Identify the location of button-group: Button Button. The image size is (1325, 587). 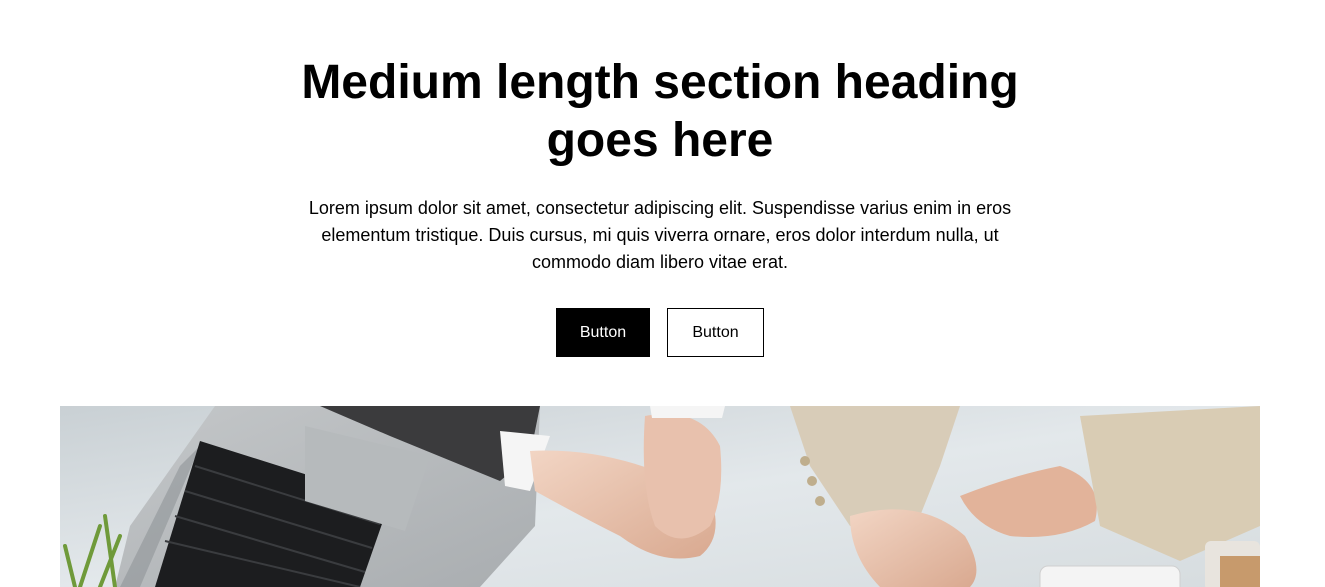
(660, 332).